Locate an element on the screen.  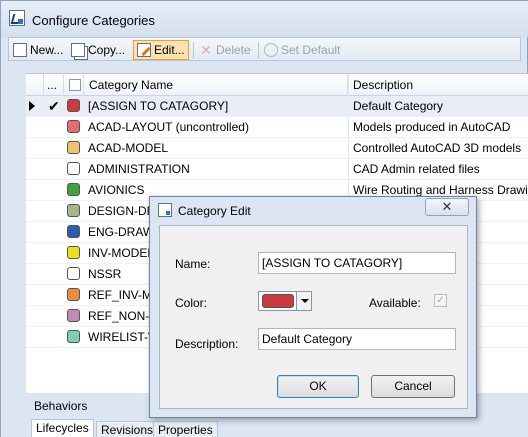
tab-properties: Properties is located at coordinates (185, 429).